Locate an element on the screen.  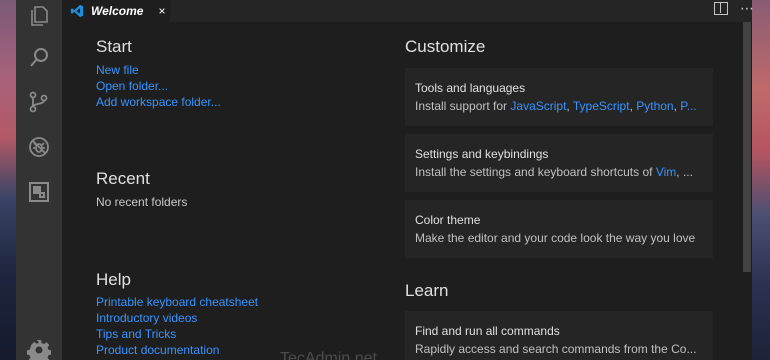
tab-welcome: Welcome × is located at coordinates (116, 11).